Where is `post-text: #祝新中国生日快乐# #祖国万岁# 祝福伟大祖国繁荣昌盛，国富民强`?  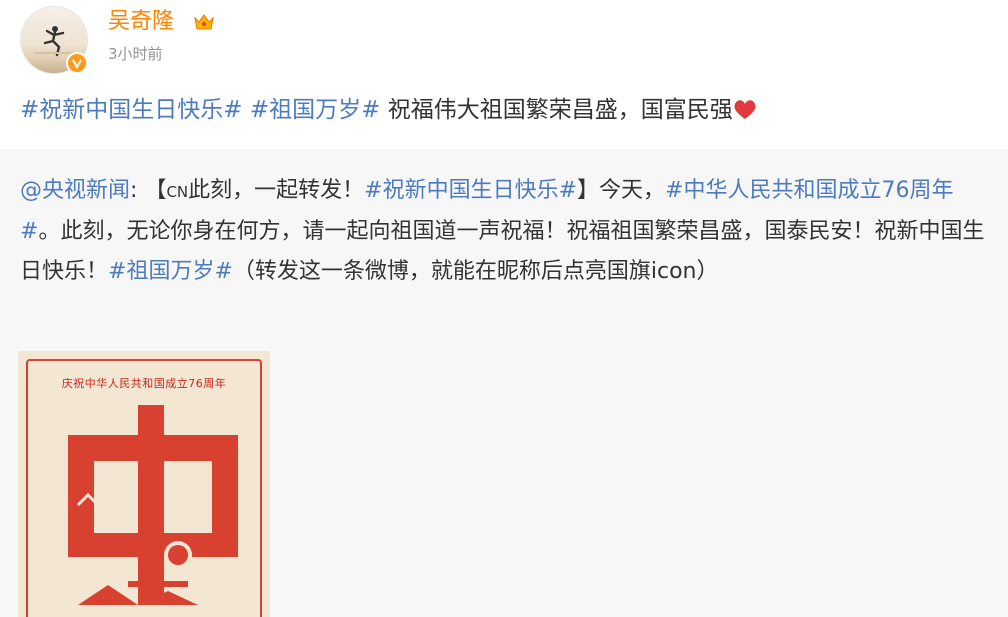
post-text: #祝新中国生日快乐# #祖国万岁# 祝福伟大祖国繁荣昌盛，国富民强 is located at coordinates (505, 110).